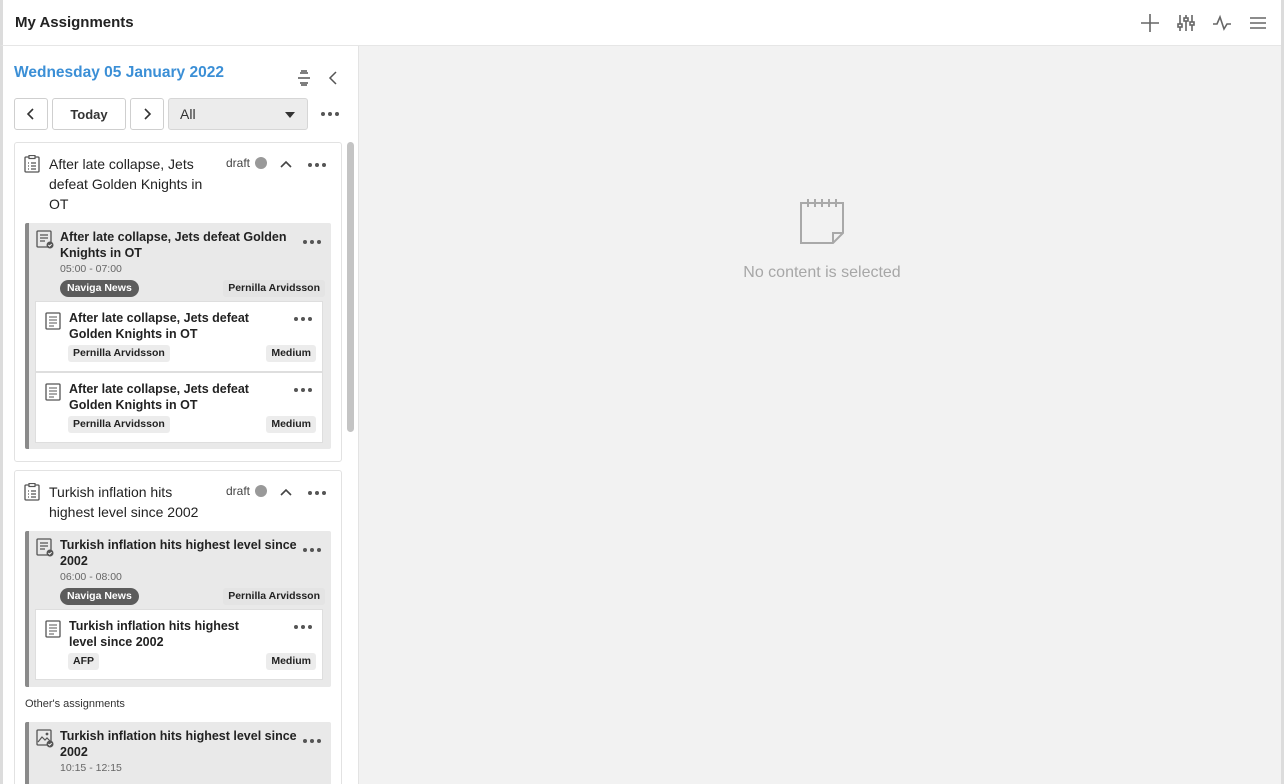  I want to click on empty-state-text: No content is selected, so click(822, 272).